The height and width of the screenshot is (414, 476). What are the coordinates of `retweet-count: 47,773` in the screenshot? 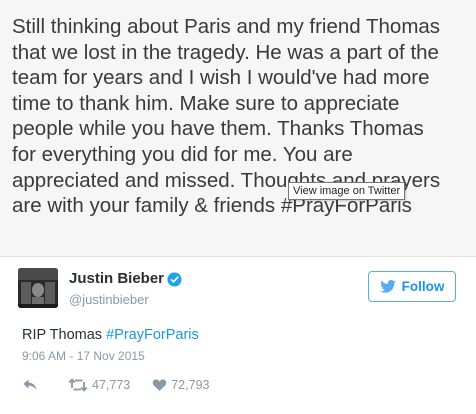 It's located at (111, 385).